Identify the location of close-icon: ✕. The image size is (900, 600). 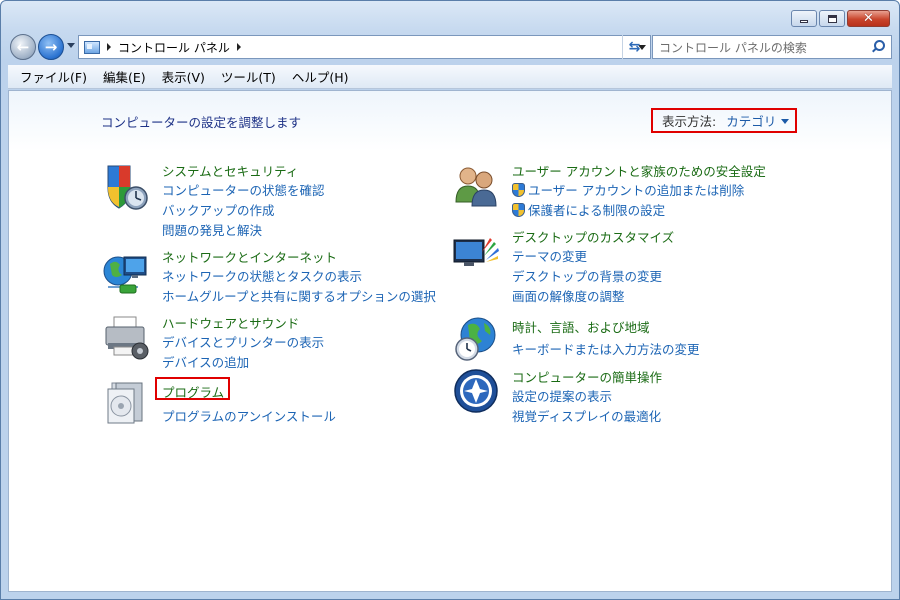
(868, 18).